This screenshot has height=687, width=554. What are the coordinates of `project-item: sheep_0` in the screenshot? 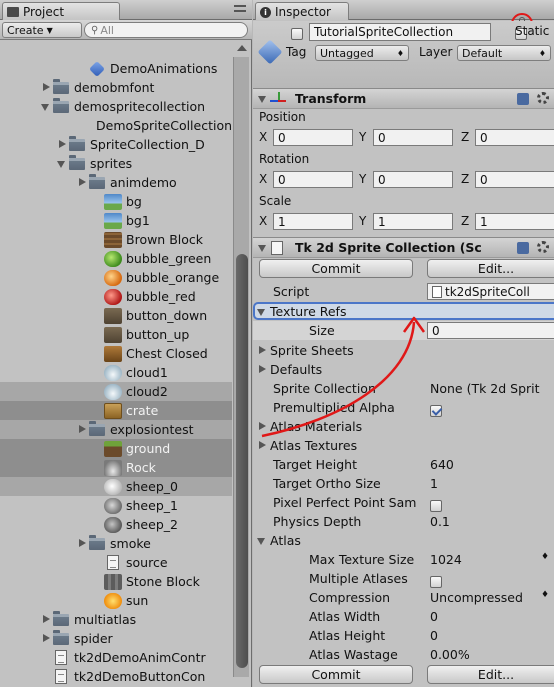 It's located at (116, 486).